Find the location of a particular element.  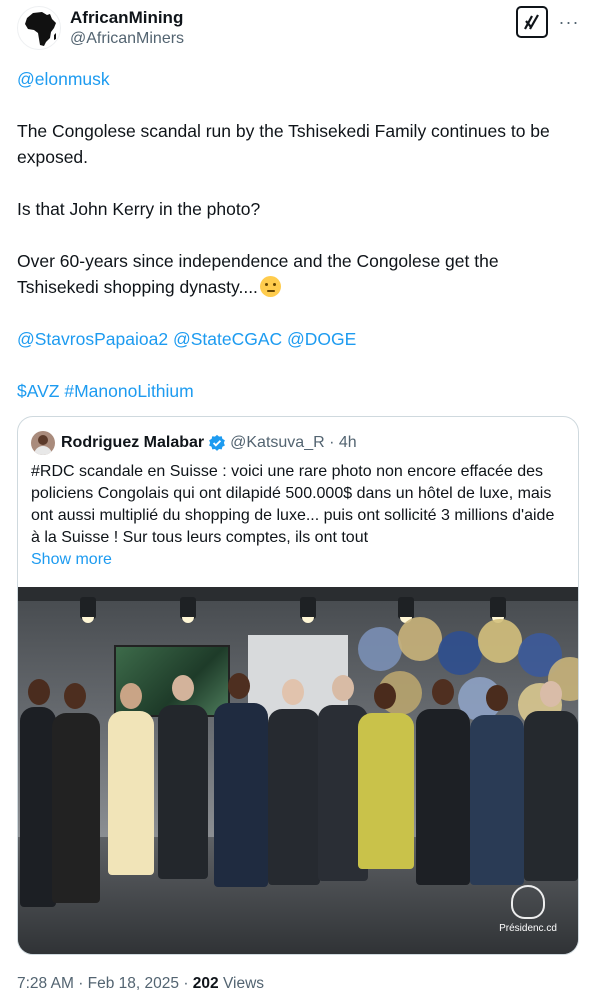

show-more-link: Show more is located at coordinates (71, 560).